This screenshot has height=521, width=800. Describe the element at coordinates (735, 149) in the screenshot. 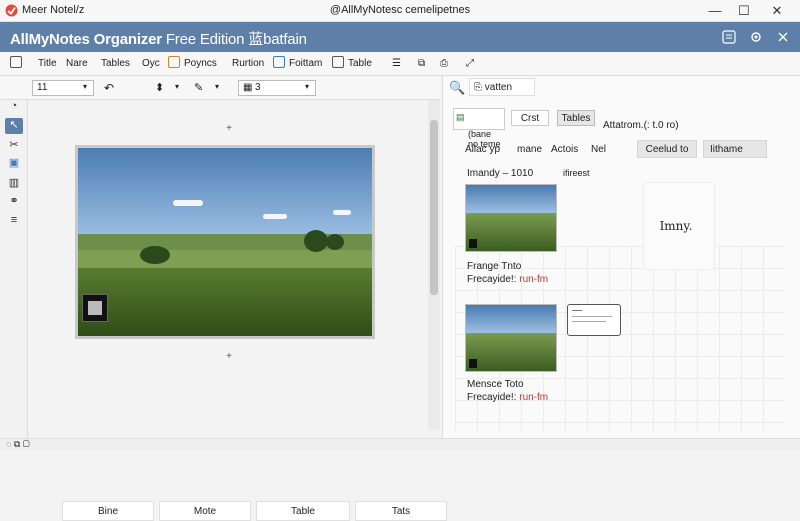

I see `iithame-button: Iithame` at that location.